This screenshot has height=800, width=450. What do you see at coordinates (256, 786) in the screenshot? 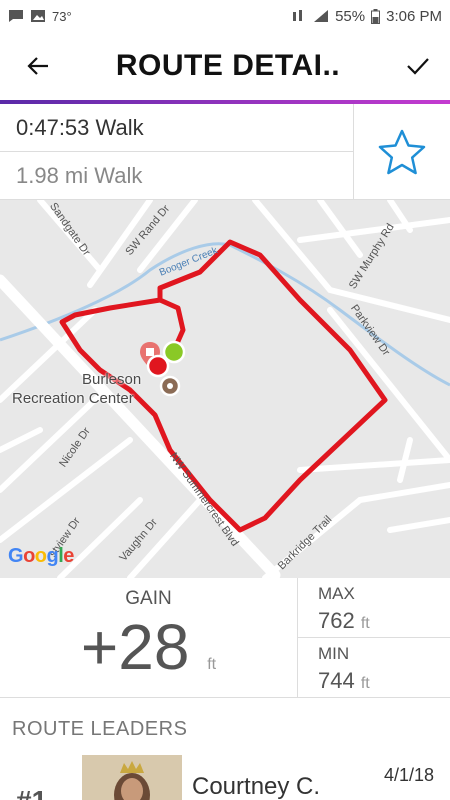
I see `leader-name: Courtney C.` at bounding box center [256, 786].